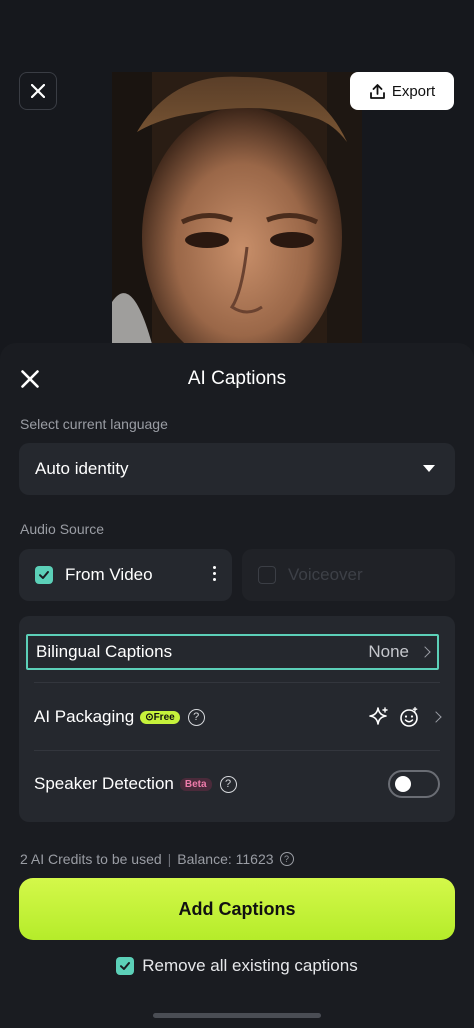  I want to click on sheet-title: AI Captions, so click(237, 378).